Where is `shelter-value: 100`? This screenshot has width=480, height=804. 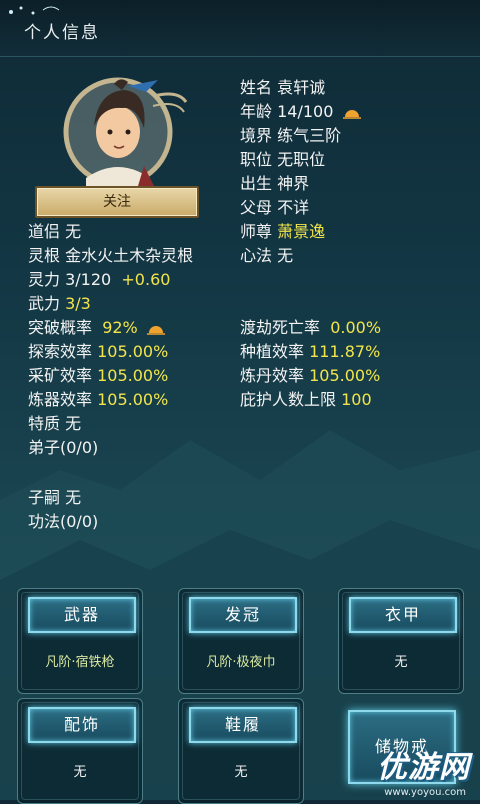 shelter-value: 100 is located at coordinates (356, 399).